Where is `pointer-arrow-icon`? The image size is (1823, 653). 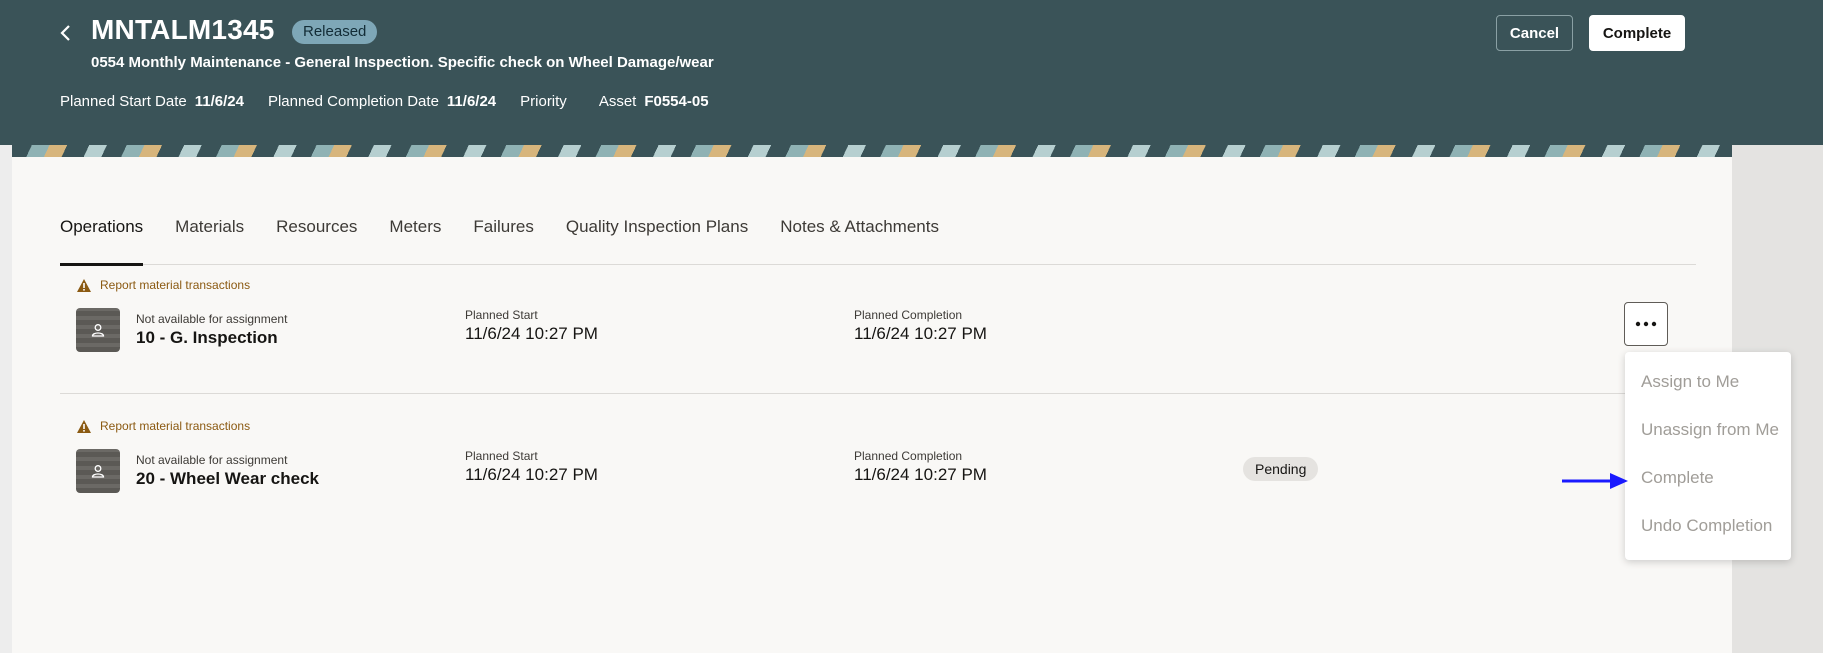
pointer-arrow-icon is located at coordinates (1595, 481).